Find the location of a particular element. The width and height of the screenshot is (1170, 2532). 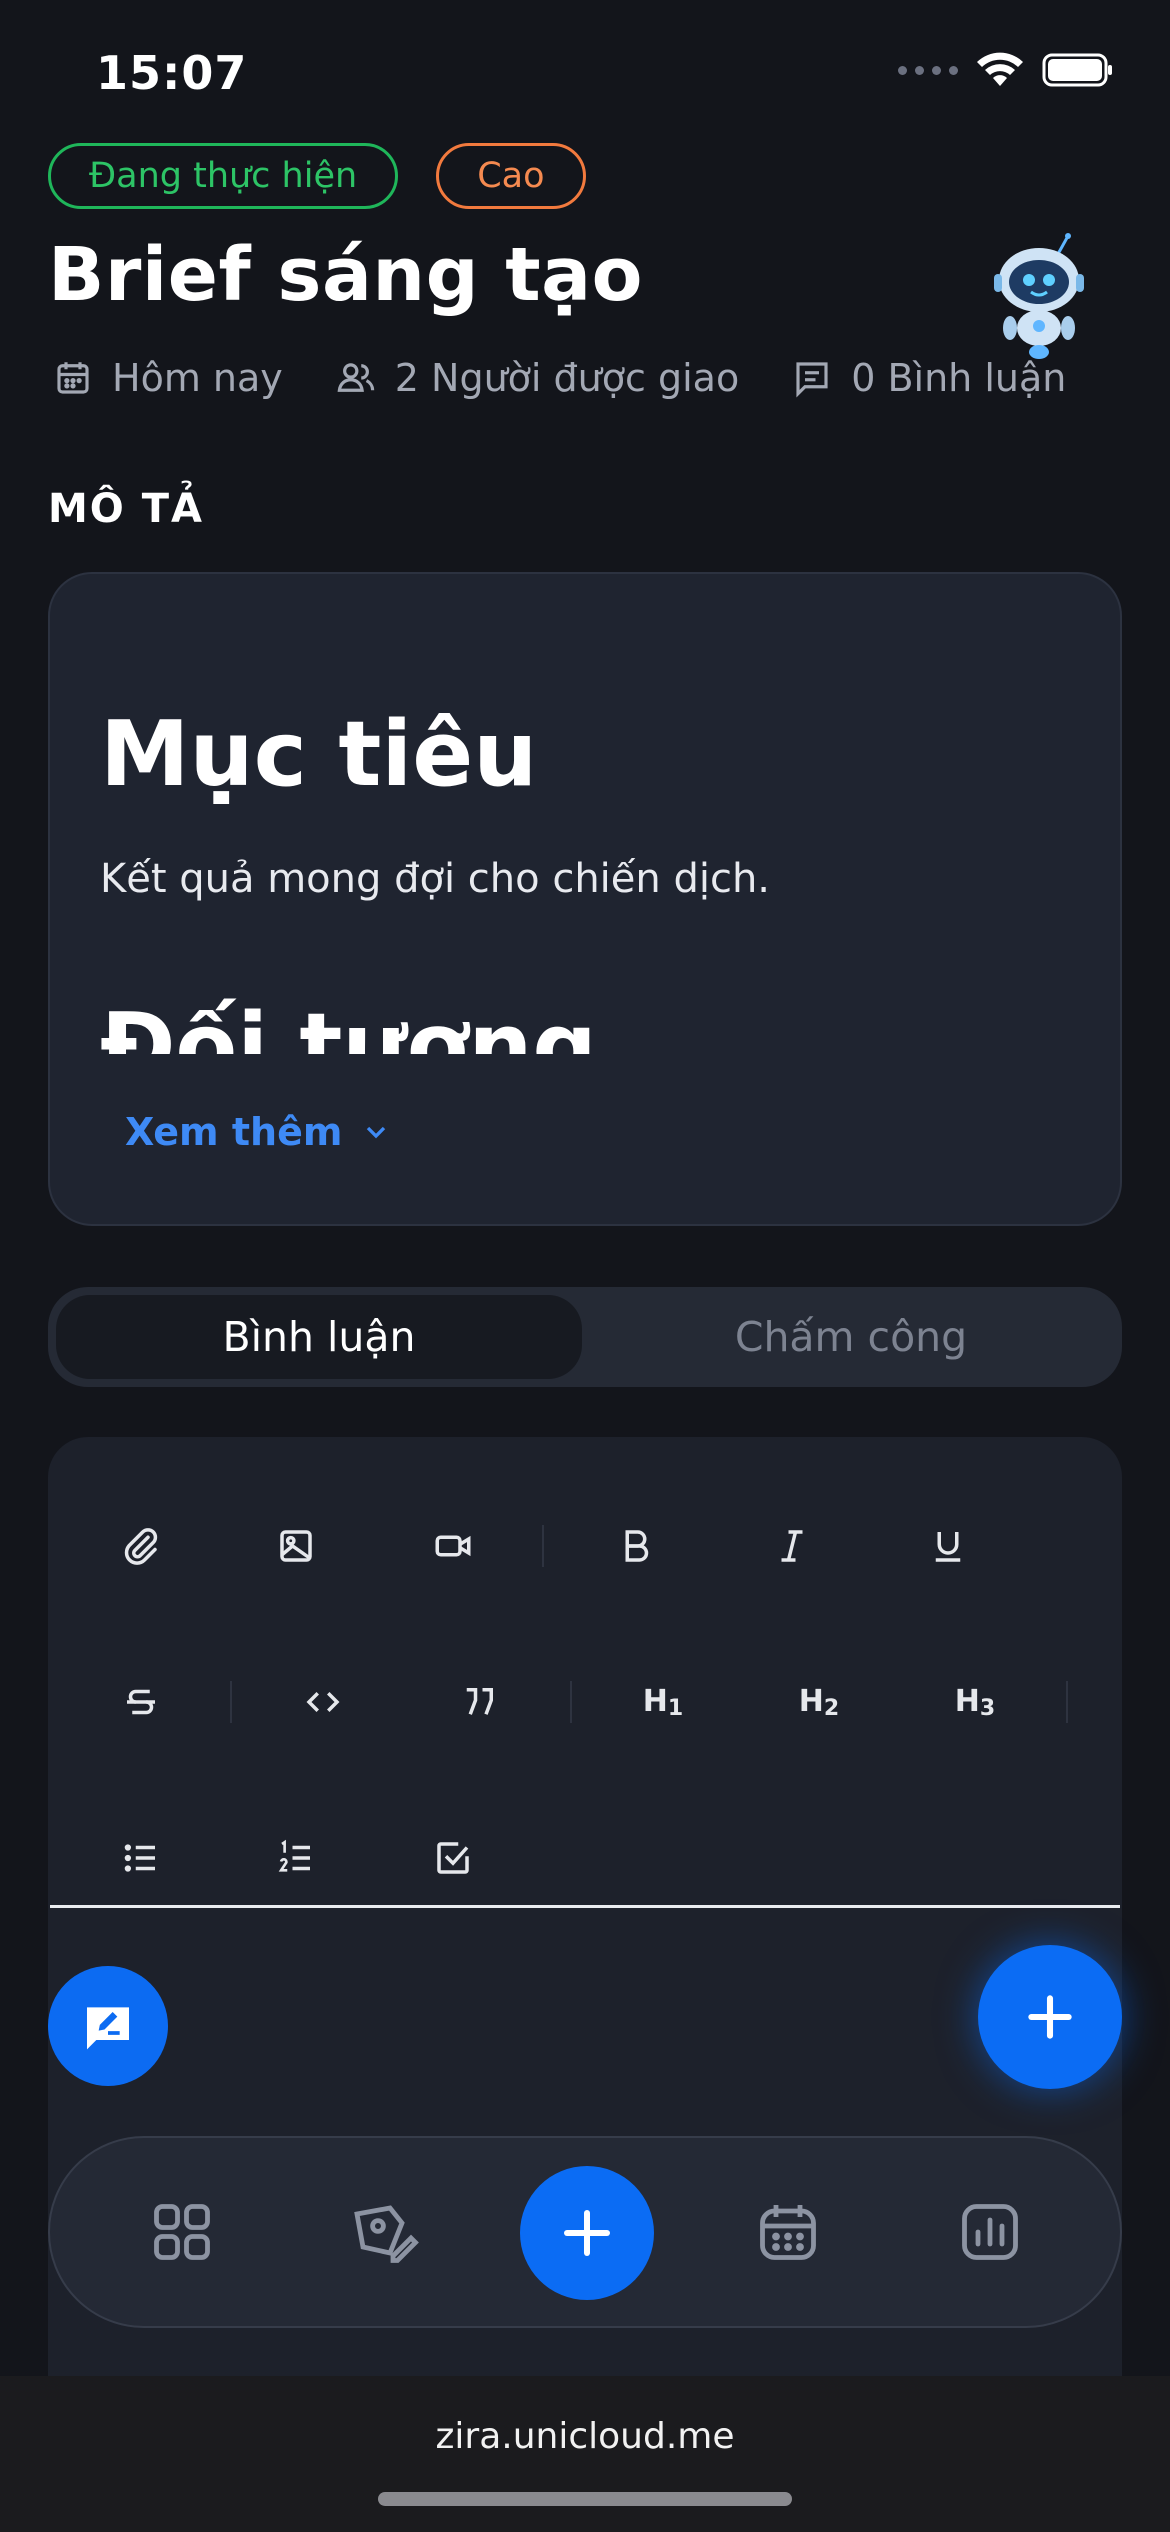

underline-button is located at coordinates (948, 1546).